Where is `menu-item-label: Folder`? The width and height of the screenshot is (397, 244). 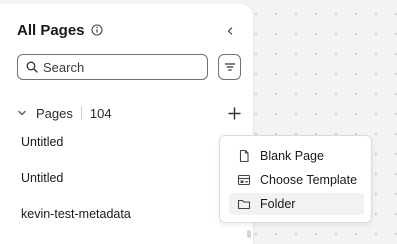 menu-item-label: Folder is located at coordinates (278, 204).